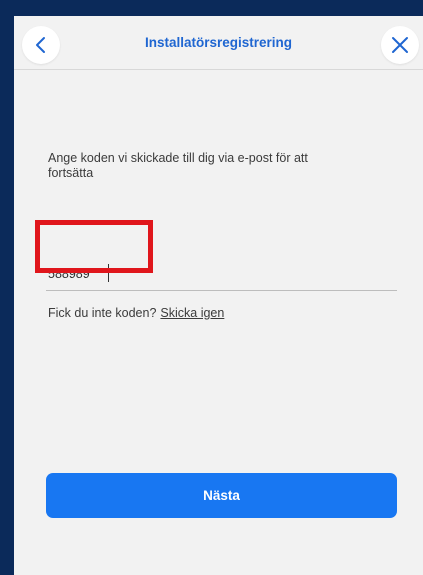  What do you see at coordinates (192, 313) in the screenshot?
I see `resend-link: Skicka igen` at bounding box center [192, 313].